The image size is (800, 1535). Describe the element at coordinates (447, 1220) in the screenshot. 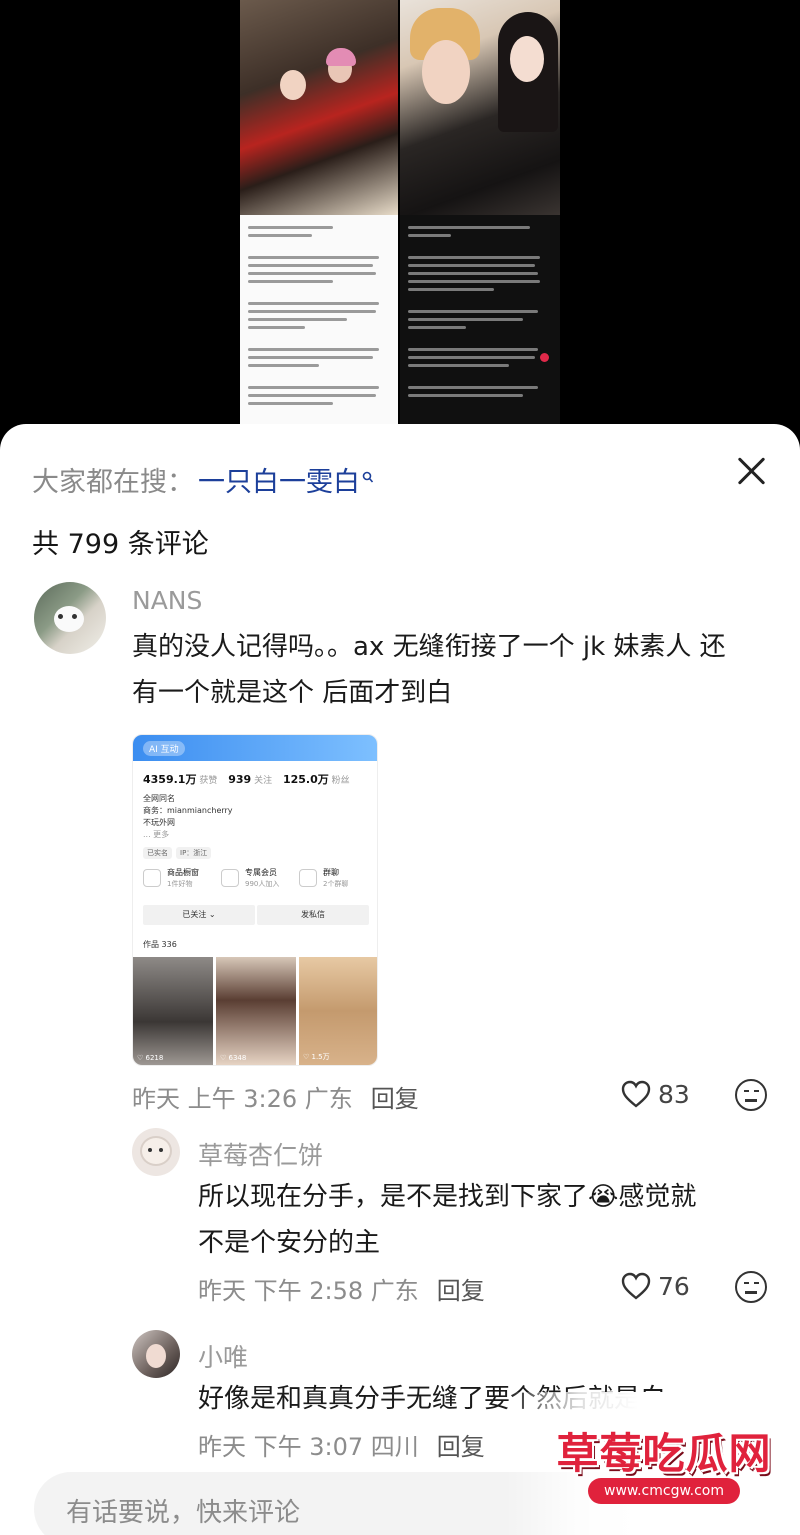

I see `comment-text: 所以现在分手，是不是找到下家了😭感觉就 不是个安分的主` at that location.